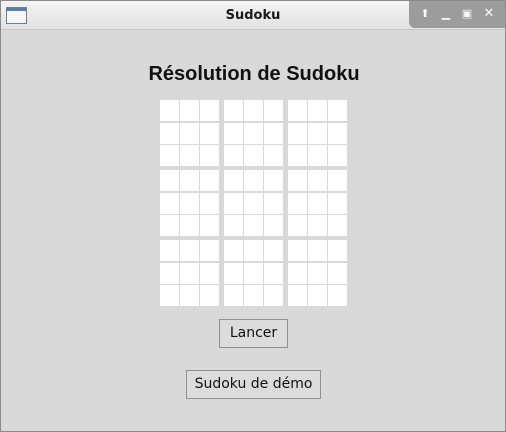  I want to click on sudoku-cell-r1-c6, so click(273, 110).